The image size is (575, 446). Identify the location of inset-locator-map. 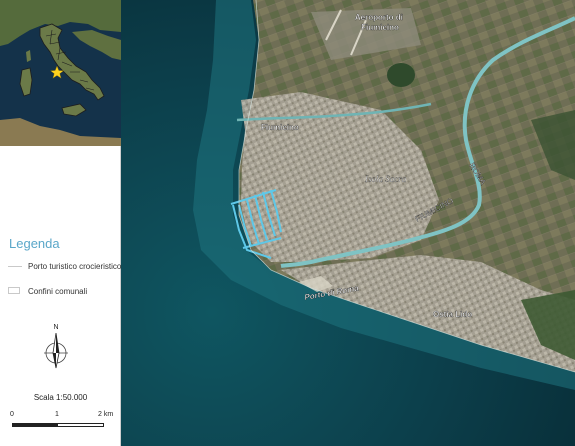
(60, 73).